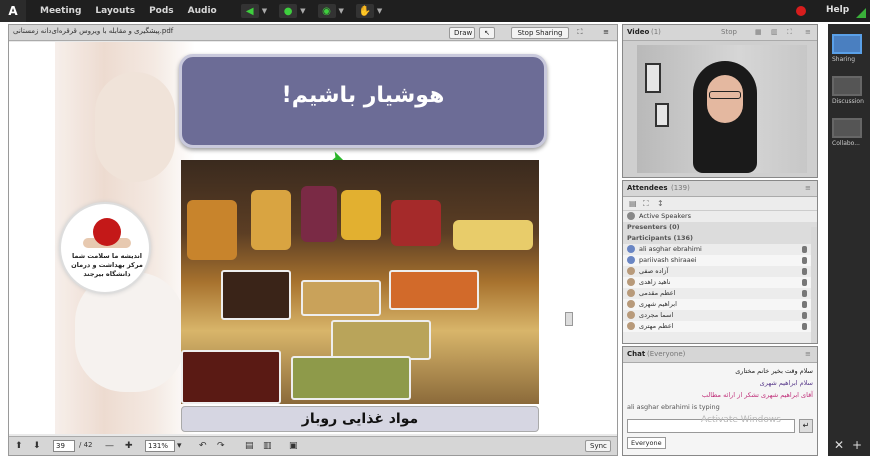 The width and height of the screenshot is (870, 460). Describe the element at coordinates (292, 11) in the screenshot. I see `microphone-control: ● ▼` at that location.